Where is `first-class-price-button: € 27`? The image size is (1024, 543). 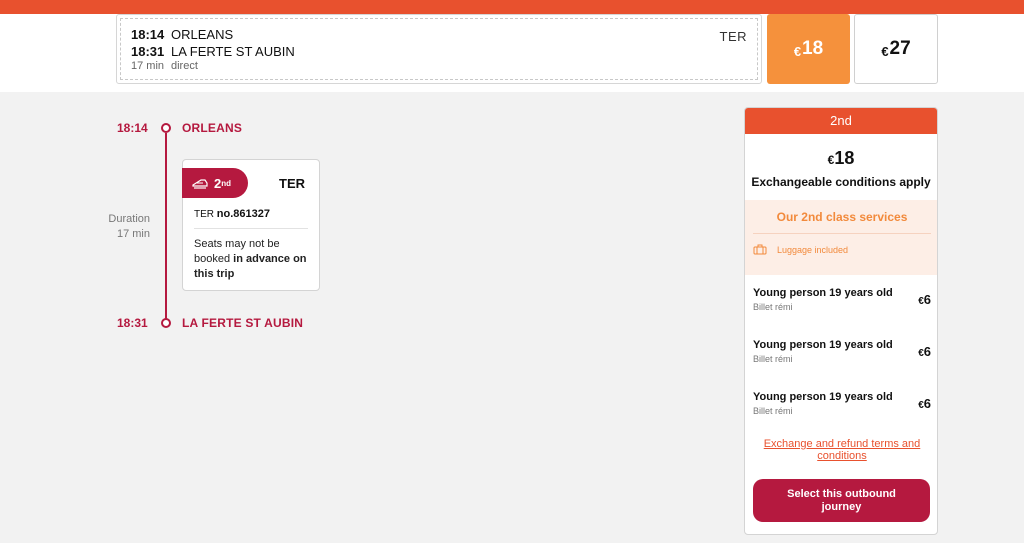
first-class-price-button: € 27 is located at coordinates (896, 49).